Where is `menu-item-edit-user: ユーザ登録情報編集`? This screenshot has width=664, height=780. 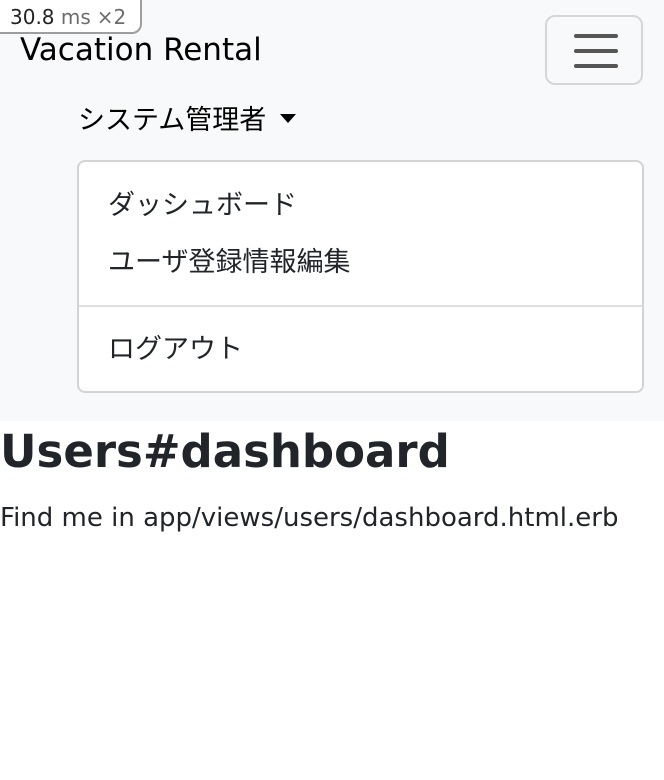
menu-item-edit-user: ユーザ登録情報編集 is located at coordinates (229, 263).